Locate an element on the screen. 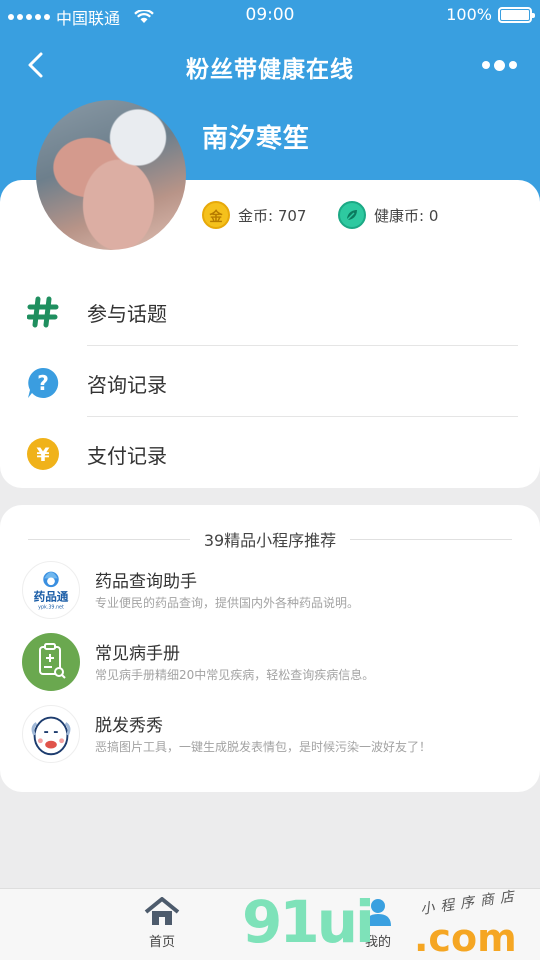  hash-icon is located at coordinates (43, 312).